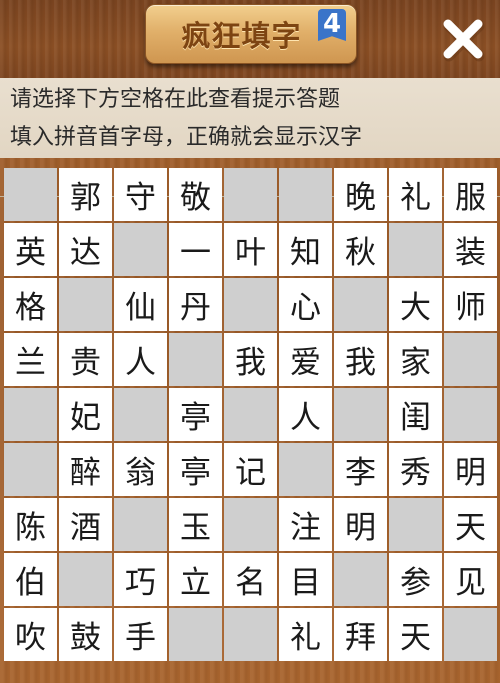 Image resolution: width=500 pixels, height=683 pixels. Describe the element at coordinates (415, 304) in the screenshot. I see `grid-cell: 大` at that location.